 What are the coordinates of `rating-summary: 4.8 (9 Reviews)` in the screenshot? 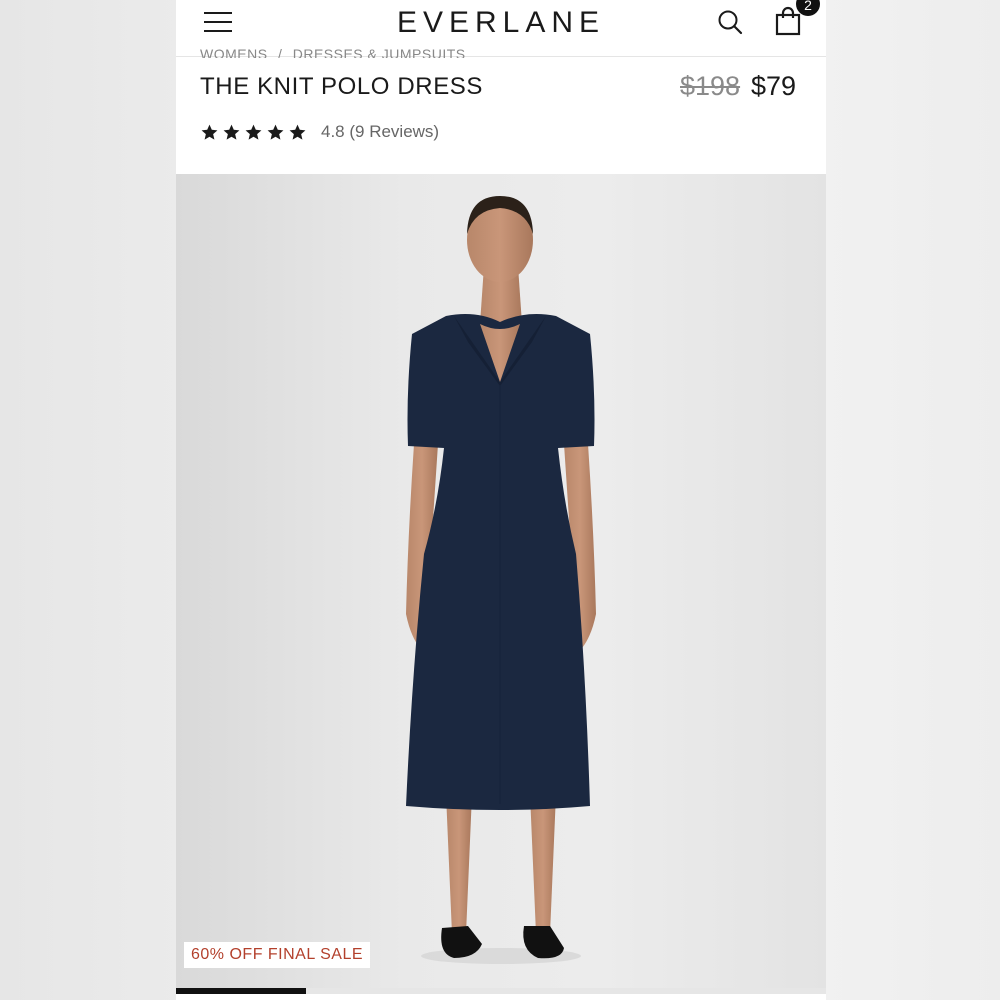 It's located at (319, 132).